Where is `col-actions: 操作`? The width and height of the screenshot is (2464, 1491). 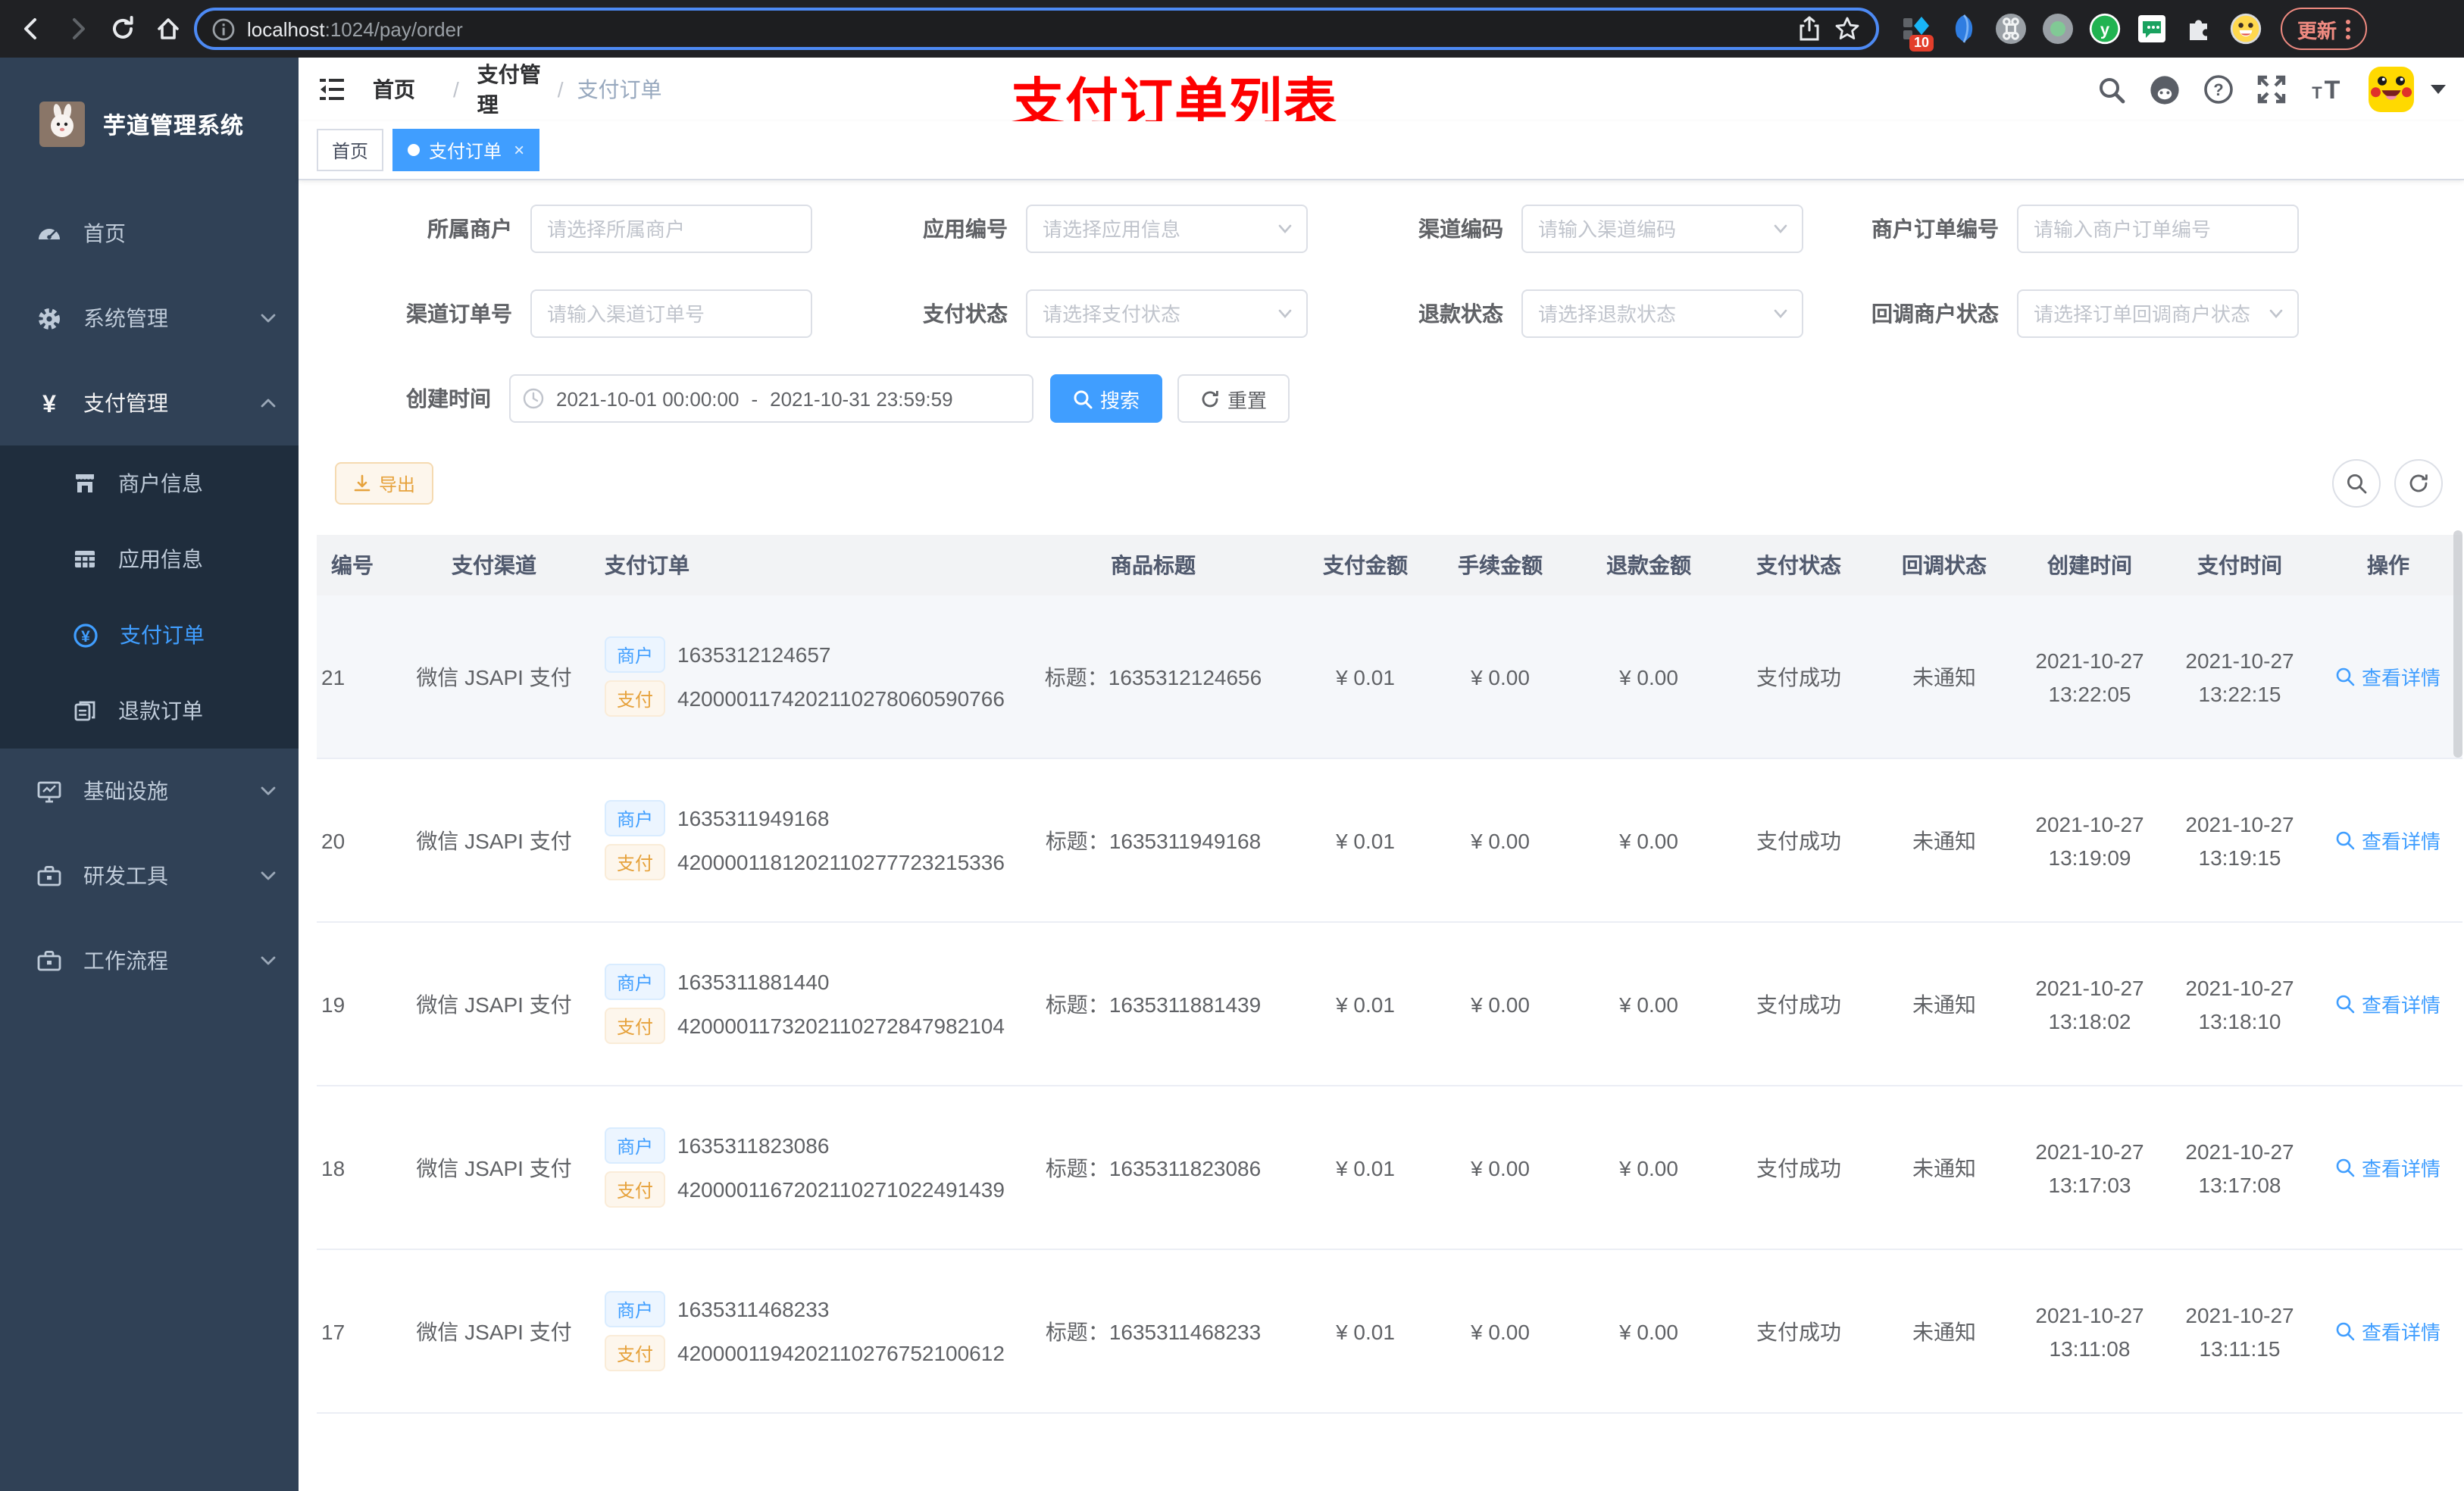 col-actions: 操作 is located at coordinates (2388, 565).